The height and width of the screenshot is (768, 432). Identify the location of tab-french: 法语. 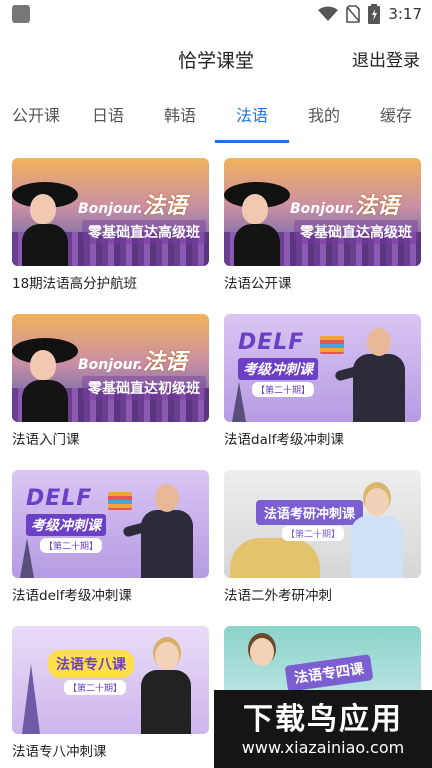
(252, 121).